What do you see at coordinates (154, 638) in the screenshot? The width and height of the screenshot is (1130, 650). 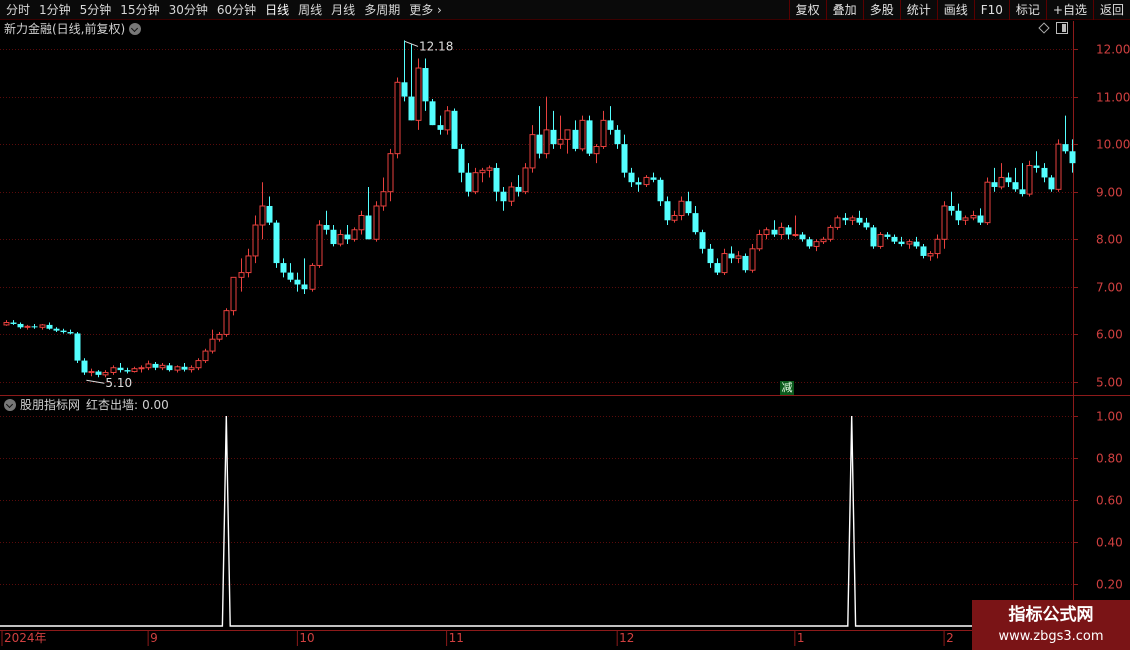 I see `x-tick-label: 9` at bounding box center [154, 638].